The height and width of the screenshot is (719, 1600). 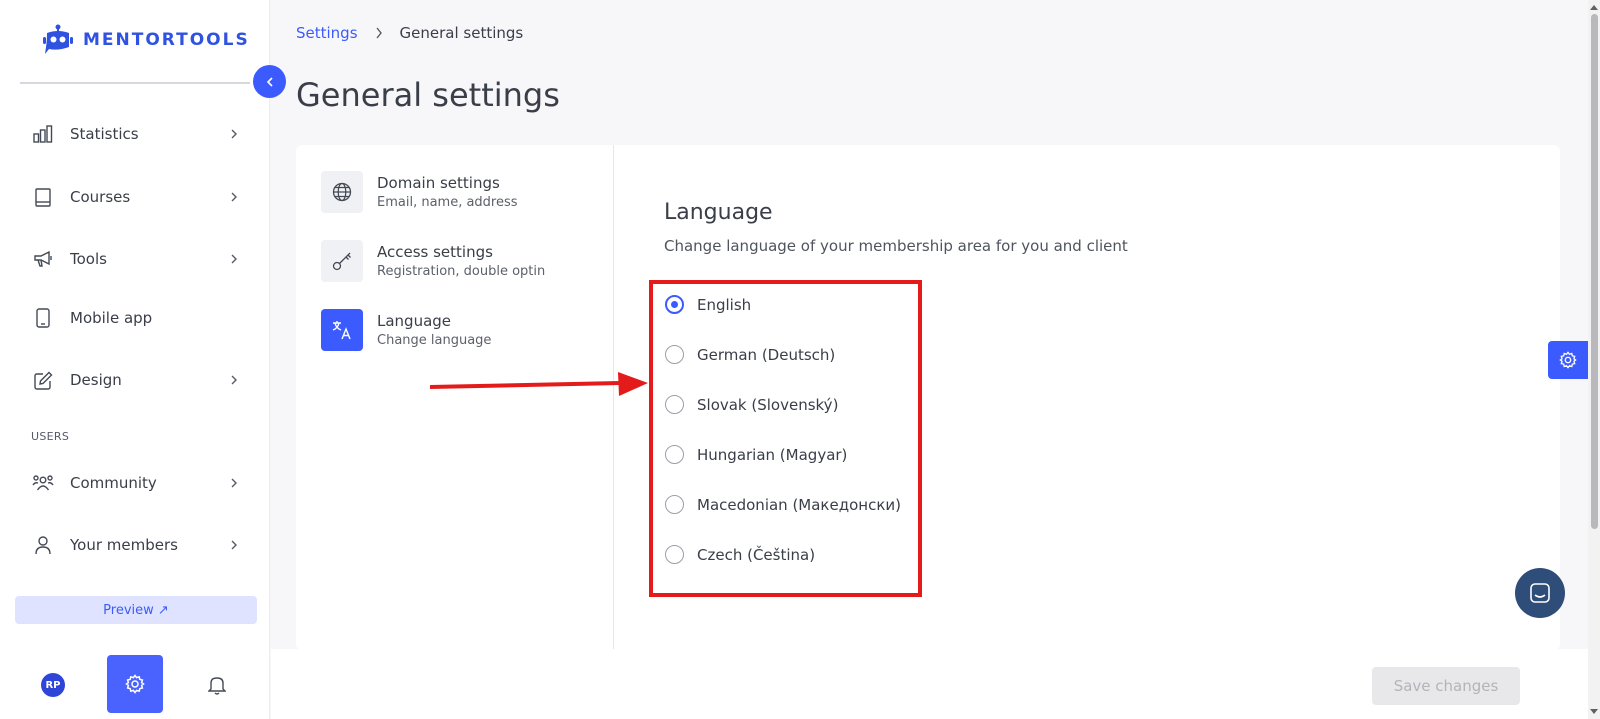 What do you see at coordinates (1594, 7) in the screenshot?
I see `scroll-up-icon` at bounding box center [1594, 7].